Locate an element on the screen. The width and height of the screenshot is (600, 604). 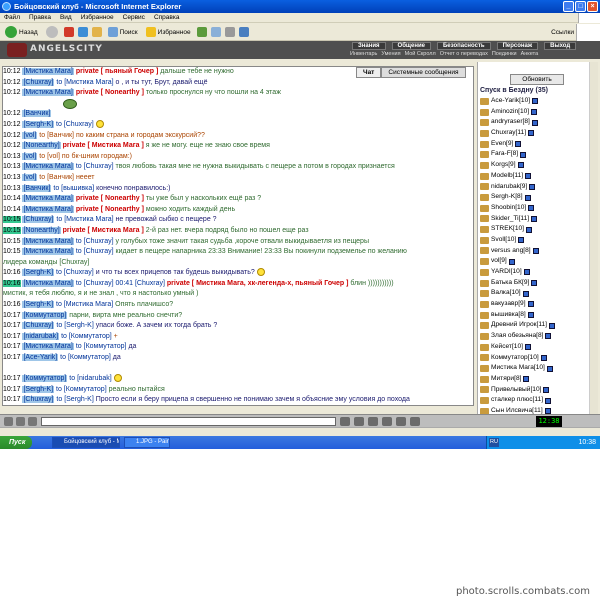
send-icon is located at coordinates (345, 421).